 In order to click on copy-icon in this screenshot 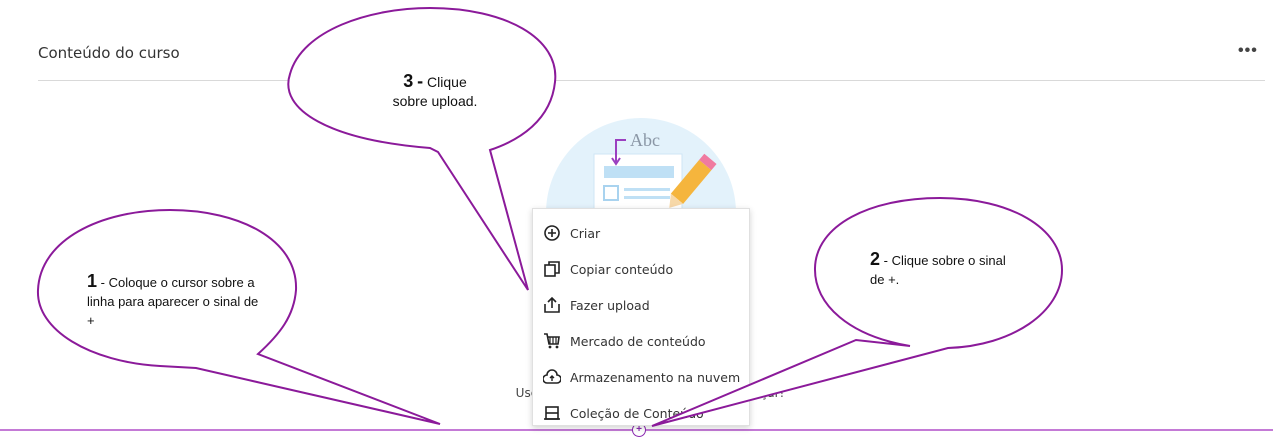, I will do `click(552, 269)`.